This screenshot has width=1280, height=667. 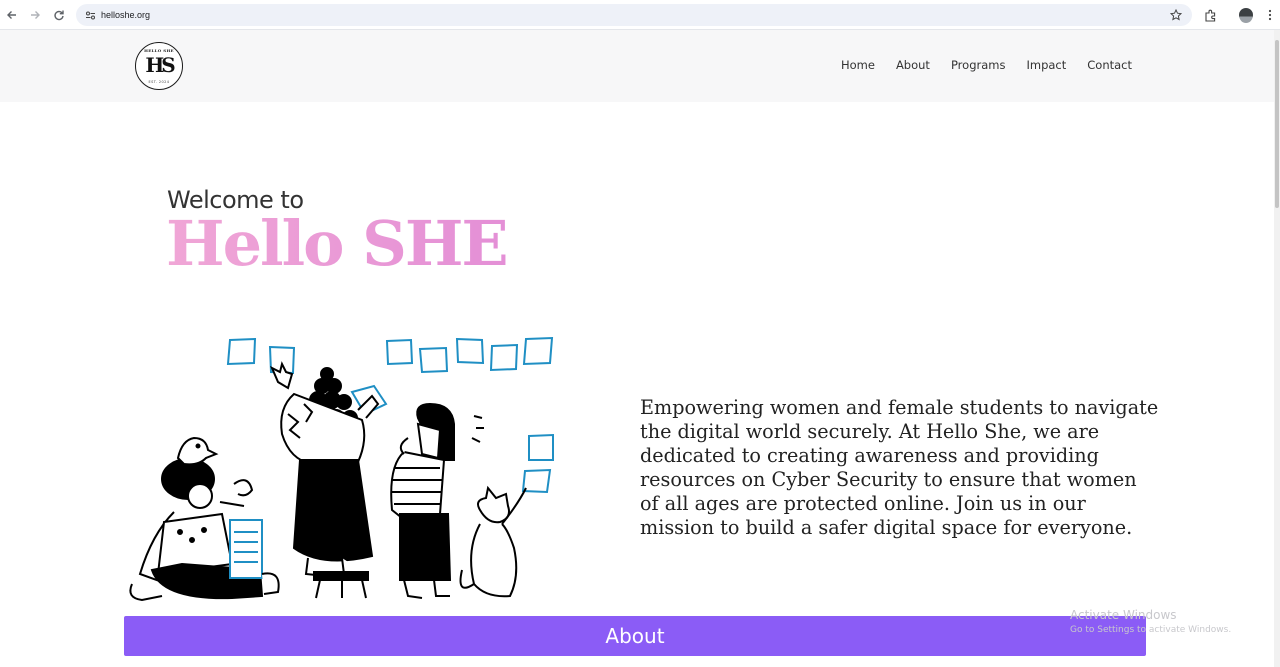 I want to click on person-sitting, so click(x=204, y=522).